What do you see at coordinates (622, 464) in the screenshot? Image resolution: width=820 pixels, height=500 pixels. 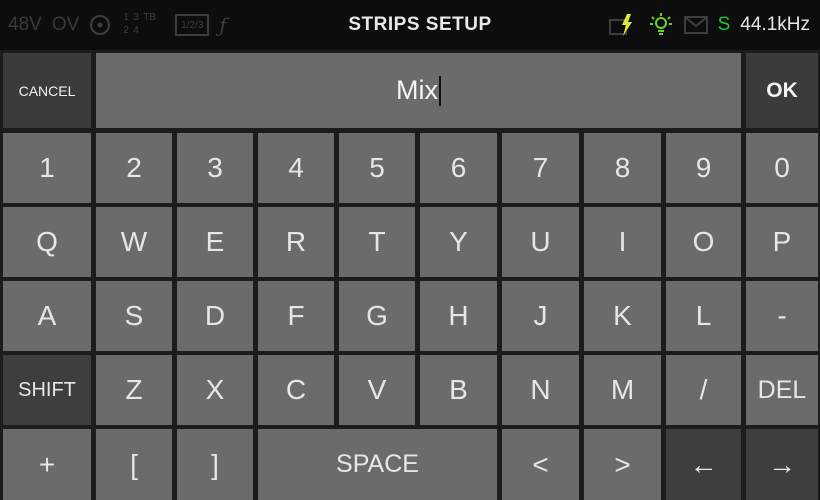 I see `key-greater-than: >` at bounding box center [622, 464].